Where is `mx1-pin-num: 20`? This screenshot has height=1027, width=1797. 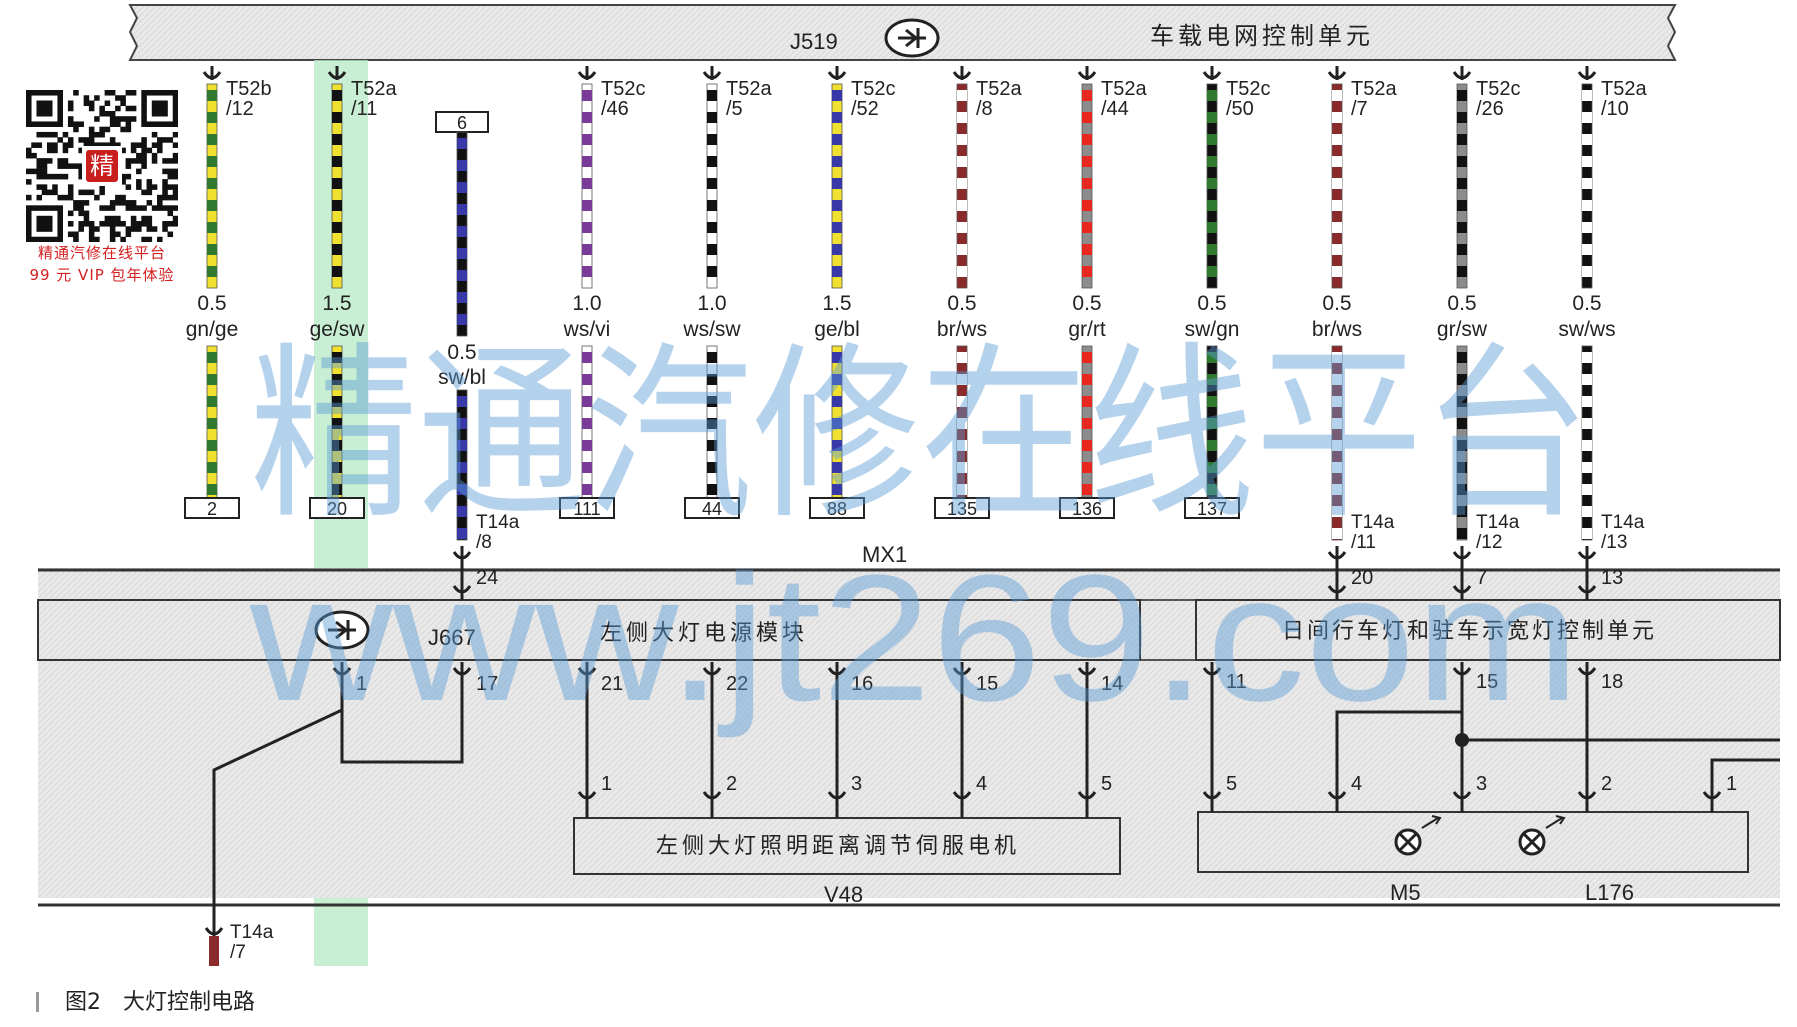
mx1-pin-num: 20 is located at coordinates (1362, 578).